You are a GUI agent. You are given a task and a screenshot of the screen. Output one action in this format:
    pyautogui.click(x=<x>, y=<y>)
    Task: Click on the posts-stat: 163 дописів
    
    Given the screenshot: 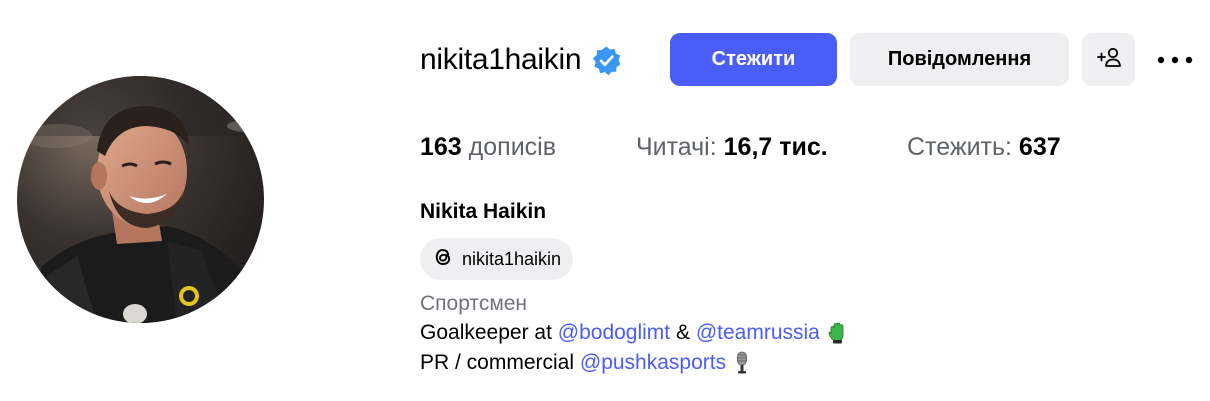 What is the action you would take?
    pyautogui.click(x=488, y=147)
    